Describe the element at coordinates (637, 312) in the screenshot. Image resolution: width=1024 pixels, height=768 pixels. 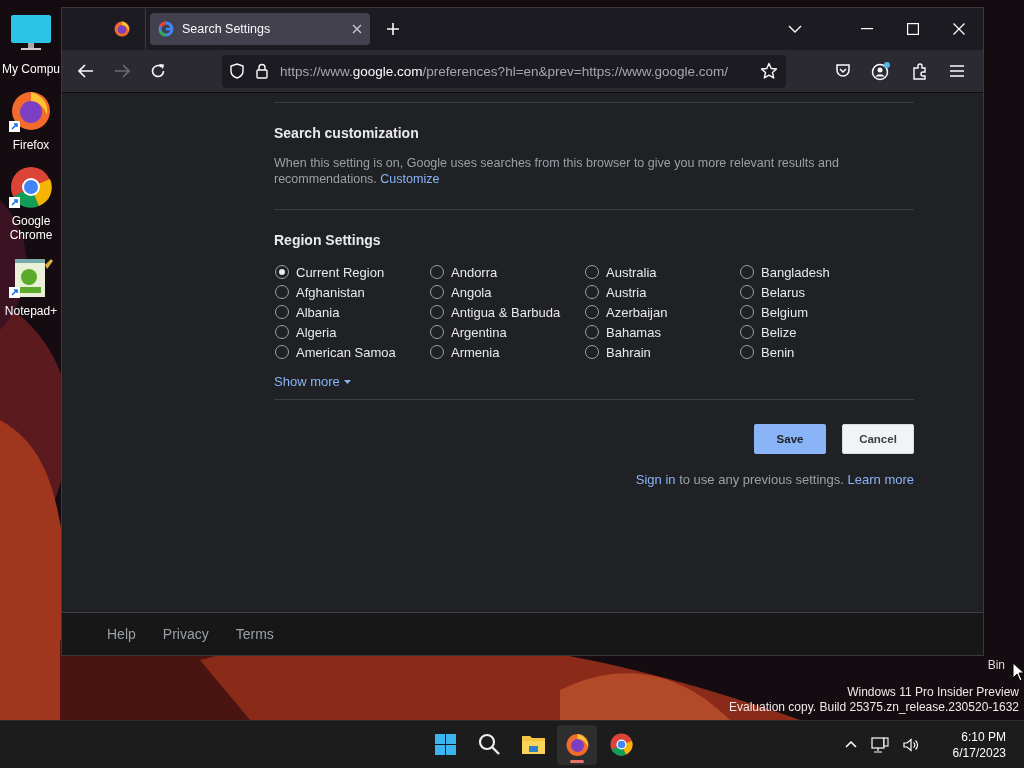
I see `radio-label: Azerbaijan` at that location.